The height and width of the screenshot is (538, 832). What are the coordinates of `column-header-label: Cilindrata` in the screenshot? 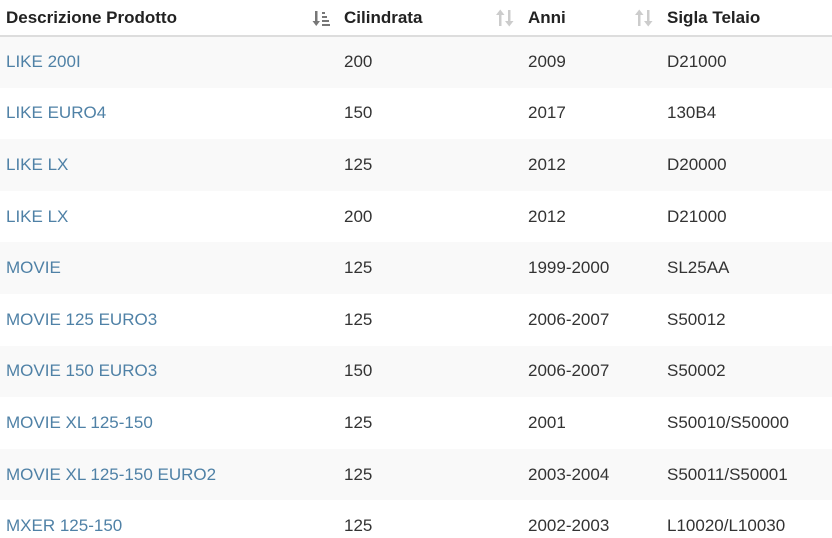 It's located at (383, 17).